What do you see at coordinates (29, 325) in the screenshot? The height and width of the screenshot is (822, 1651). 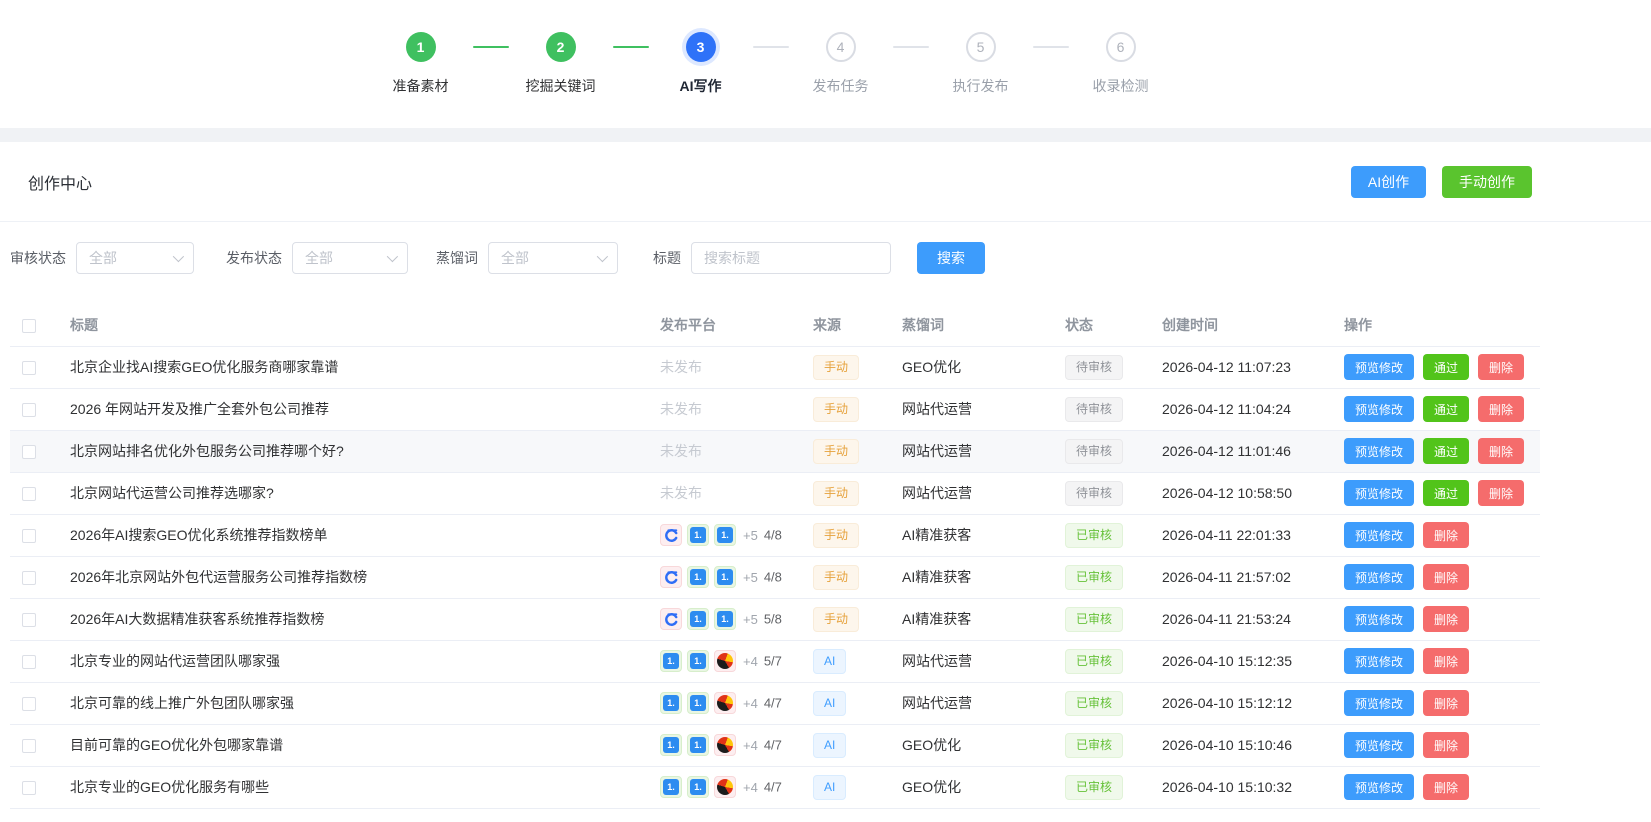 I see `select-all-checkbox` at bounding box center [29, 325].